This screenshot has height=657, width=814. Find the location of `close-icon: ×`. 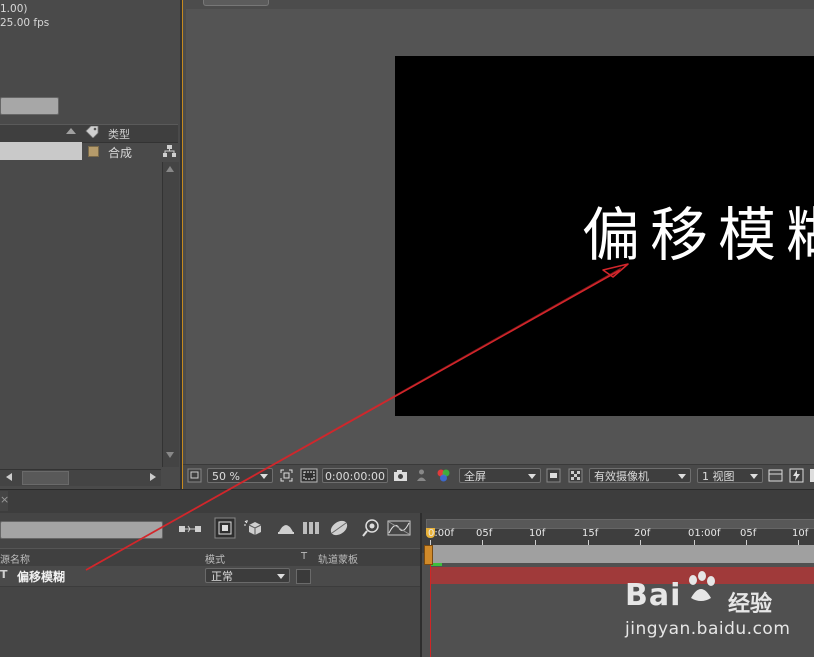

close-icon: × is located at coordinates (4, 499).